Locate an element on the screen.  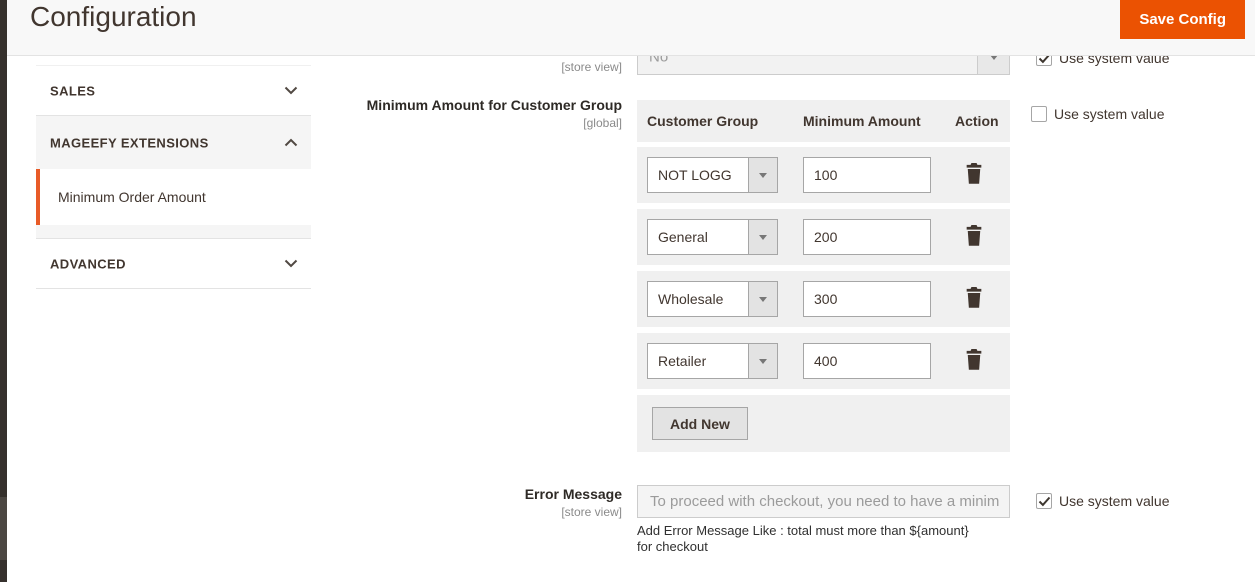
table-row: Wholesale is located at coordinates (823, 299).